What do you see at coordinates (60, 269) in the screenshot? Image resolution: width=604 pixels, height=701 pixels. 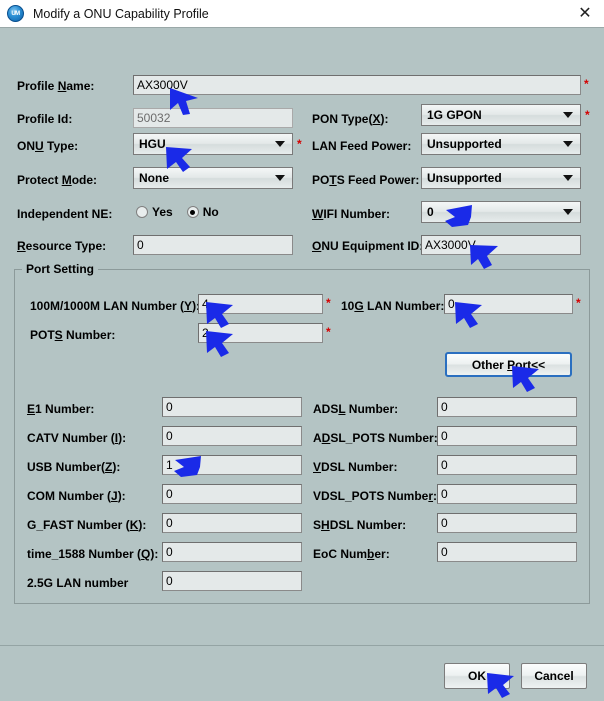 I see `port-setting-title: Port Setting` at bounding box center [60, 269].